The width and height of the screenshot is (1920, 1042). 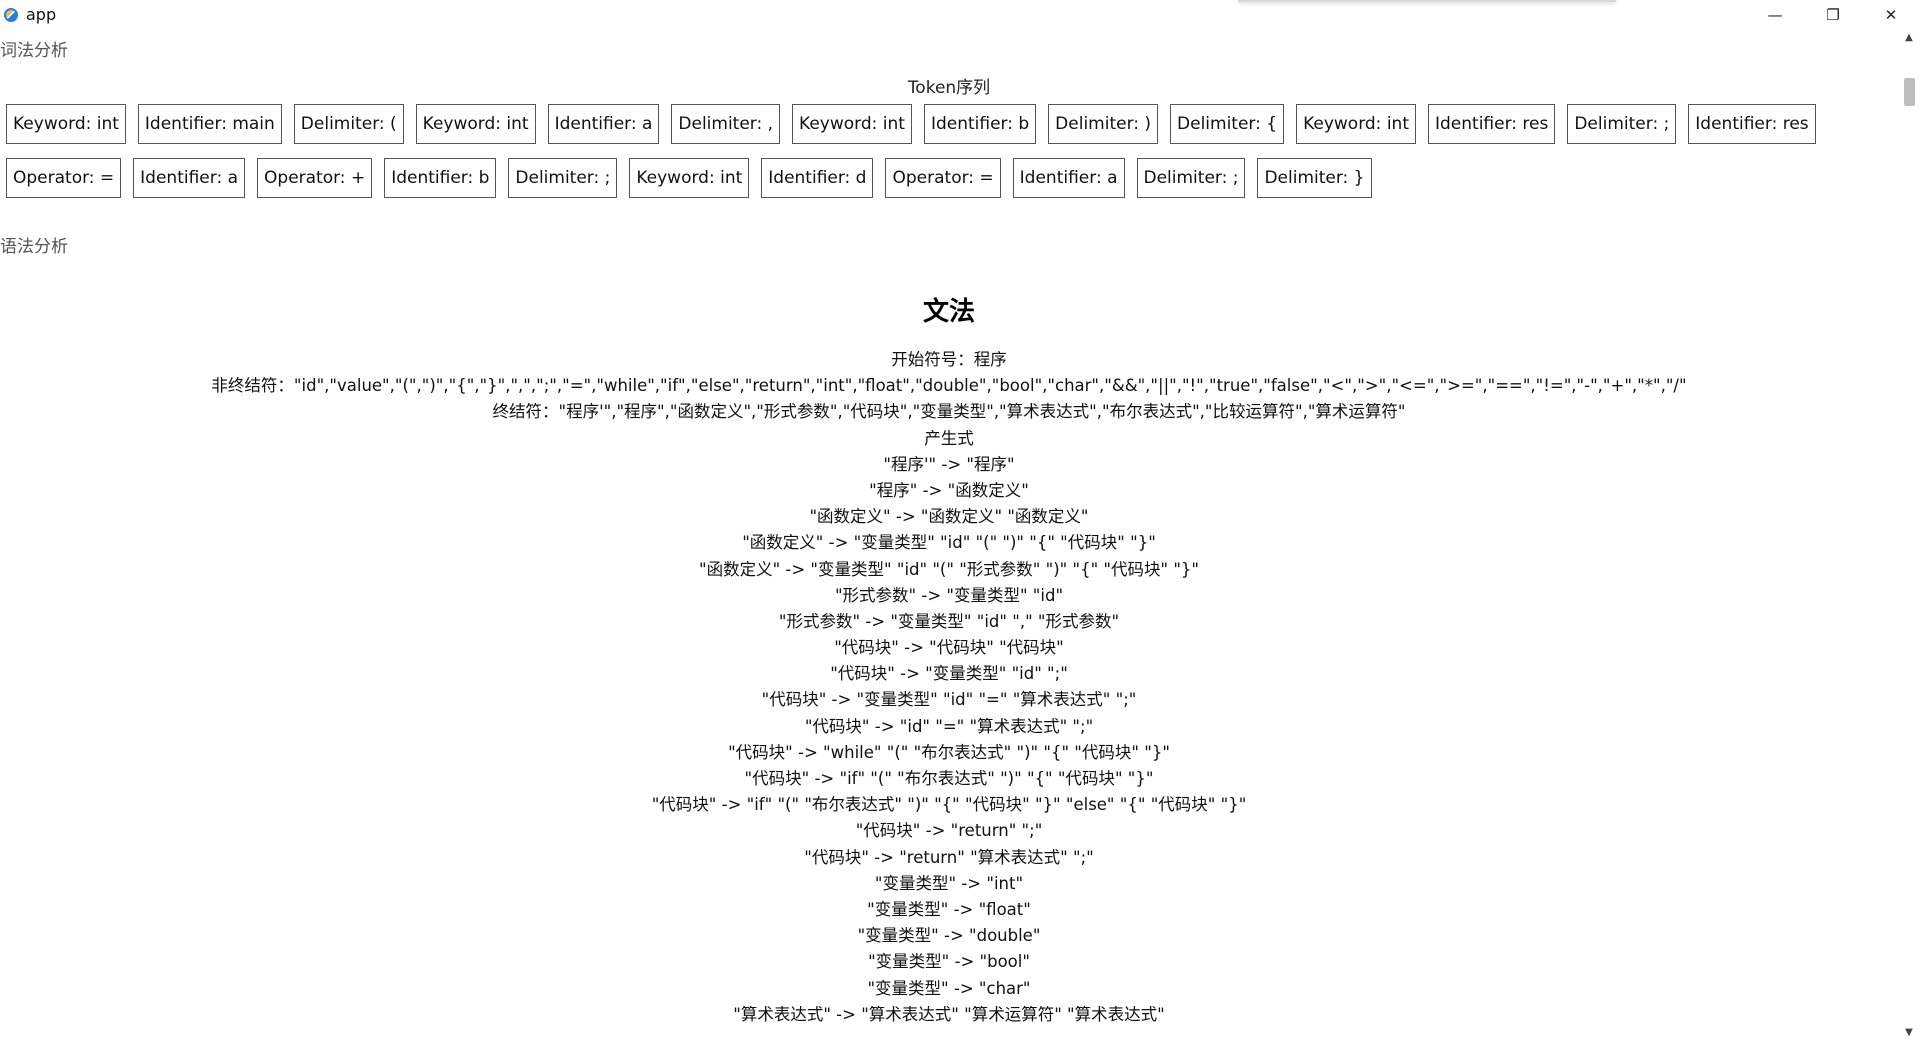 What do you see at coordinates (817, 178) in the screenshot?
I see `token-box: Identifier: d` at bounding box center [817, 178].